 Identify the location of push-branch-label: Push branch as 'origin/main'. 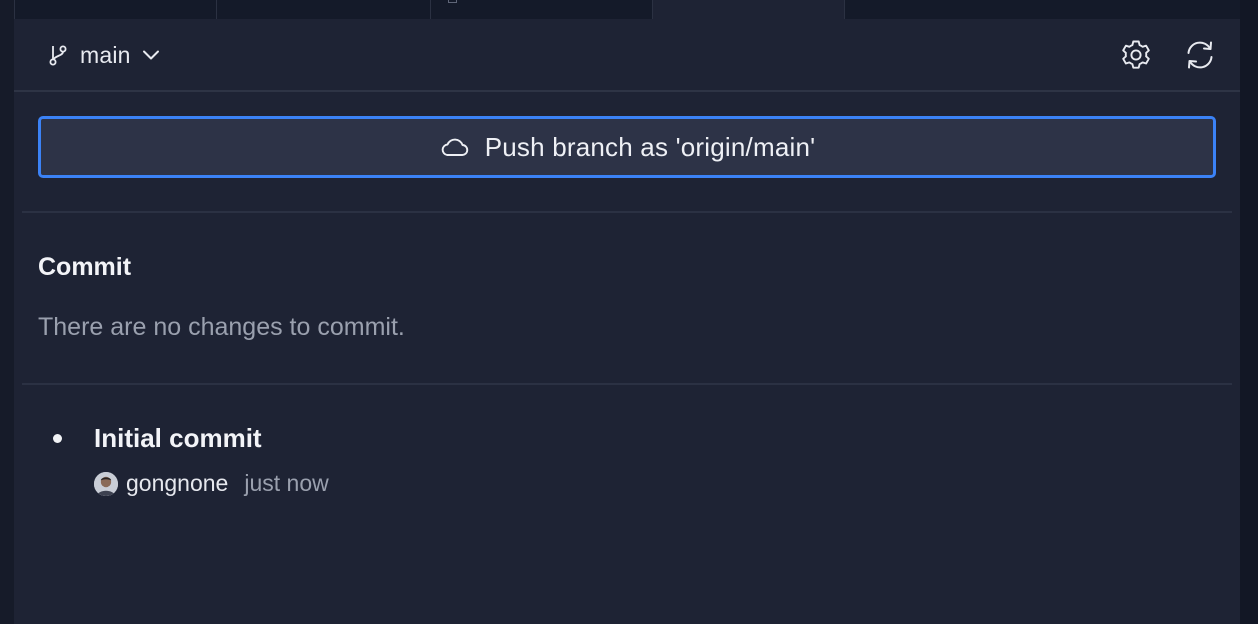
(650, 146).